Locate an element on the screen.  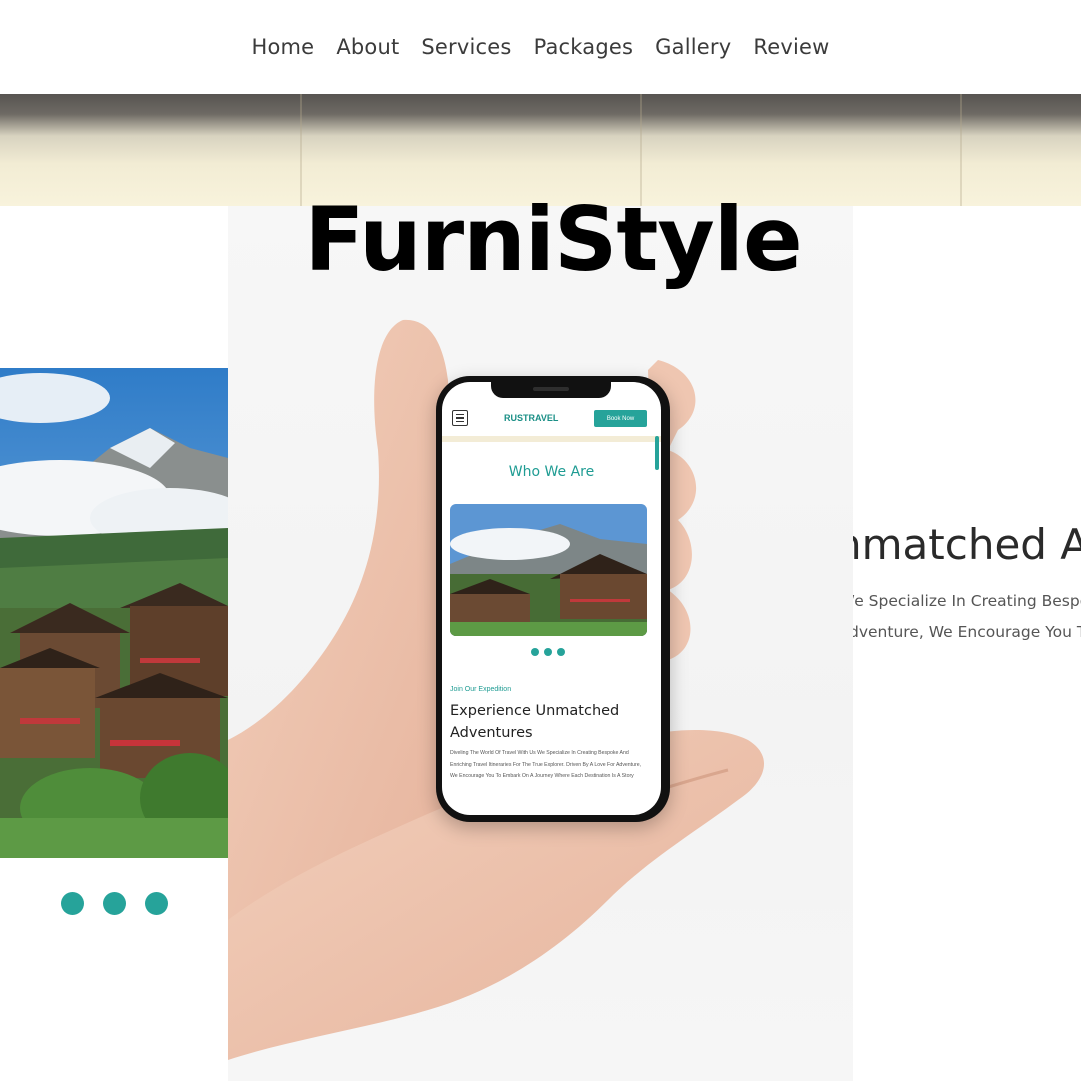
who-we-are-heading: Who We Are is located at coordinates (551, 472).